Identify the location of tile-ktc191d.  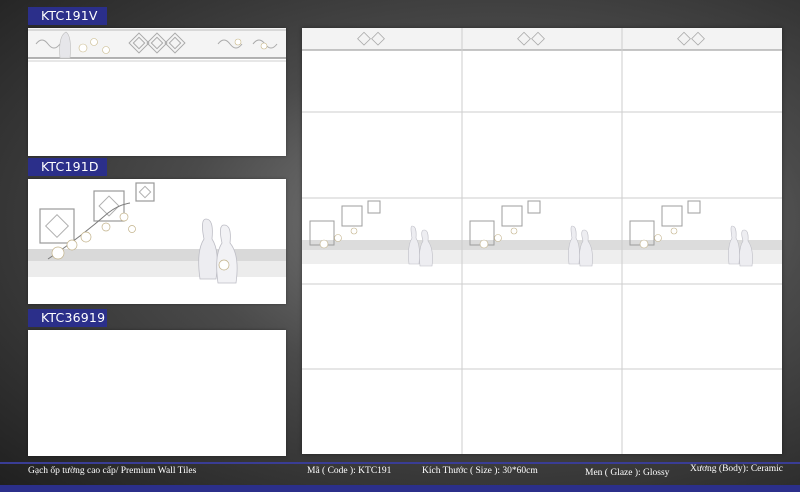
(157, 241).